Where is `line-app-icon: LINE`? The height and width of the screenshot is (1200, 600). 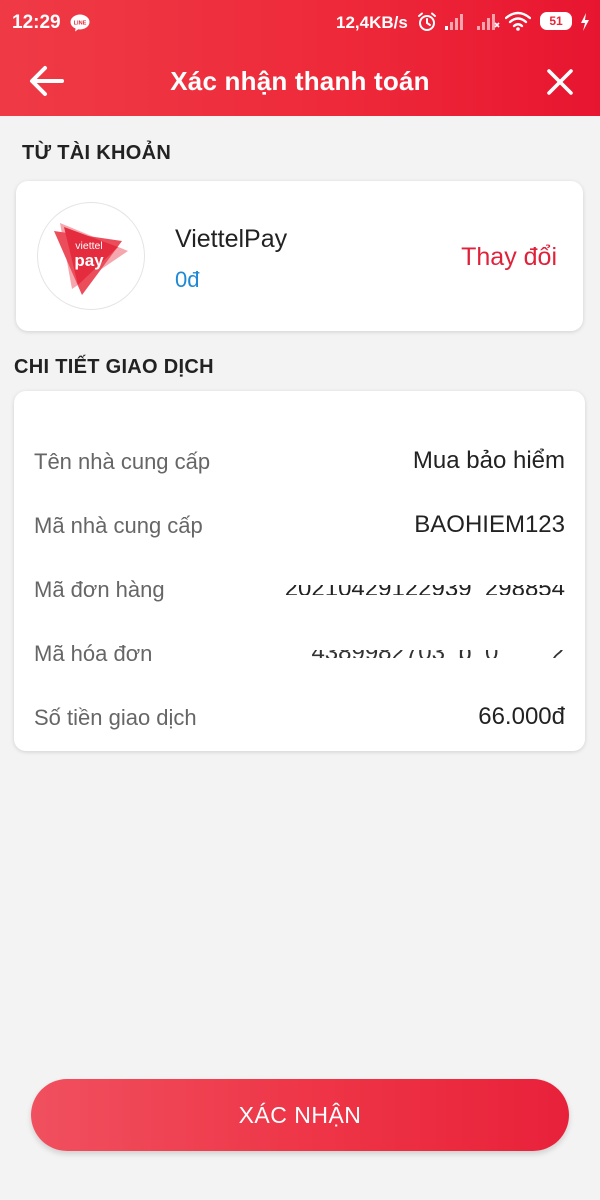 line-app-icon: LINE is located at coordinates (80, 25).